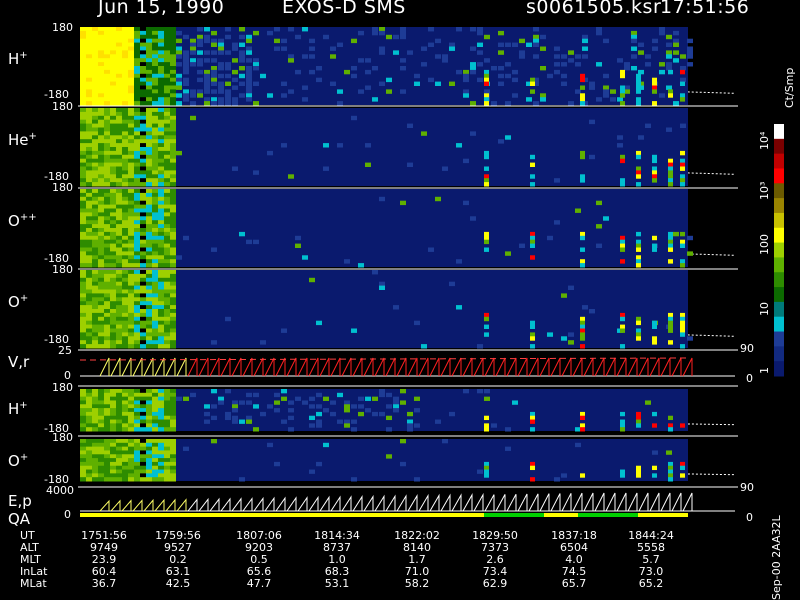  Describe the element at coordinates (65, 350) in the screenshot. I see `tick-vr-top: 25` at that location.